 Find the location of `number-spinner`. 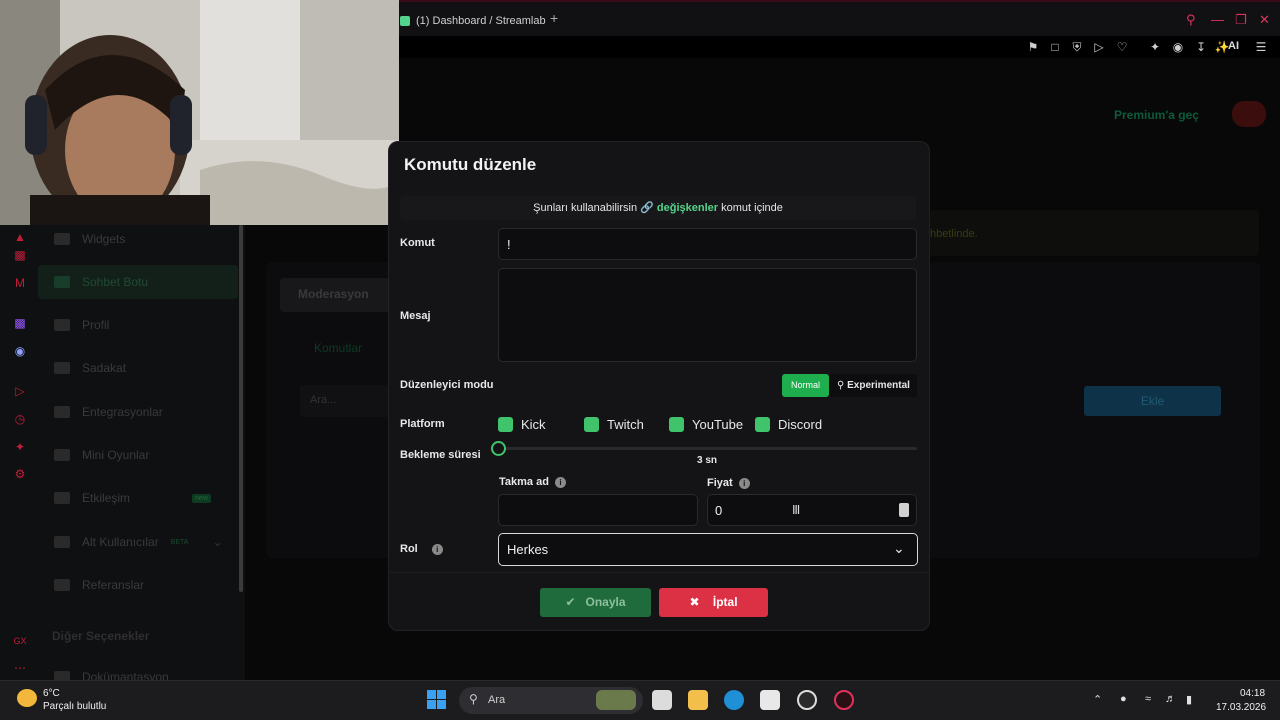

number-spinner is located at coordinates (904, 510).